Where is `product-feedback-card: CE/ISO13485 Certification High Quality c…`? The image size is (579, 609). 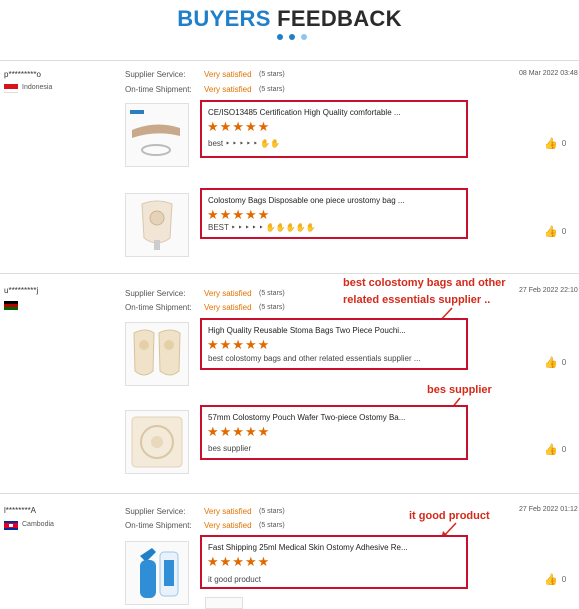
product-feedback-card: CE/ISO13485 Certification High Quality c… is located at coordinates (334, 129).